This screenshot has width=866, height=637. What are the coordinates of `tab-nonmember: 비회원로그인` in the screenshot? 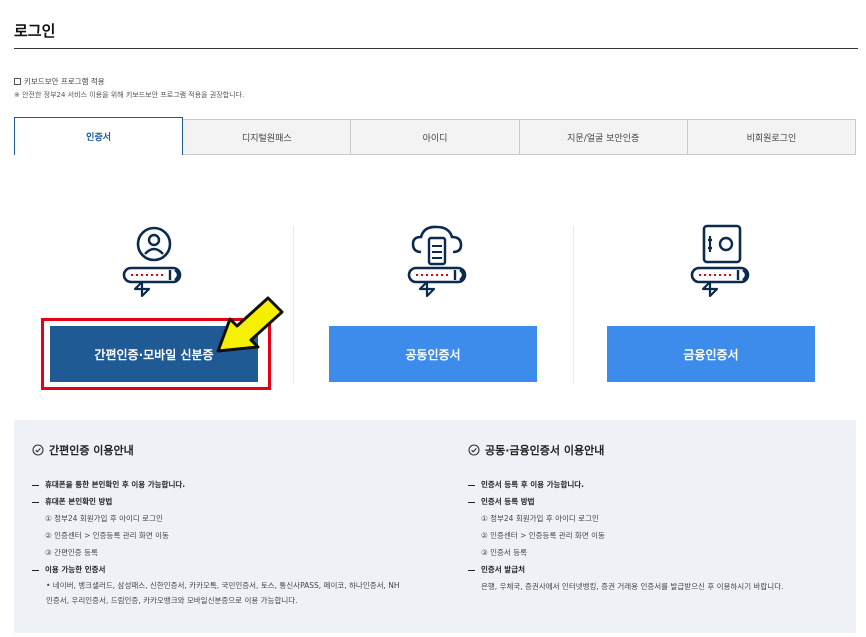 It's located at (772, 137).